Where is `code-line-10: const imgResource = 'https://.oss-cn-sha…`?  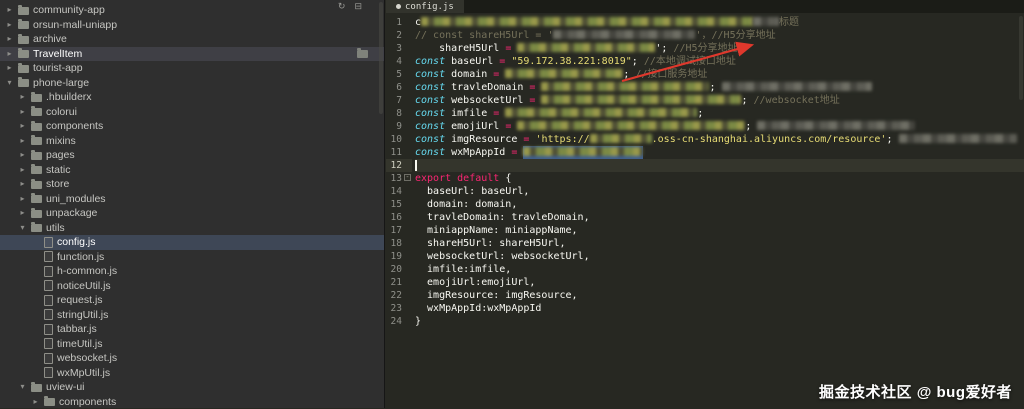
code-line-10: const imgResource = 'https://.oss-cn-sha… is located at coordinates (719, 139).